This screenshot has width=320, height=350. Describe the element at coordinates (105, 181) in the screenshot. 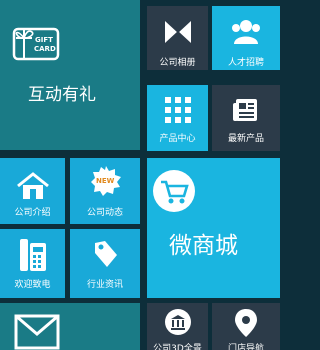

I see `new-badge-text: NEW` at that location.